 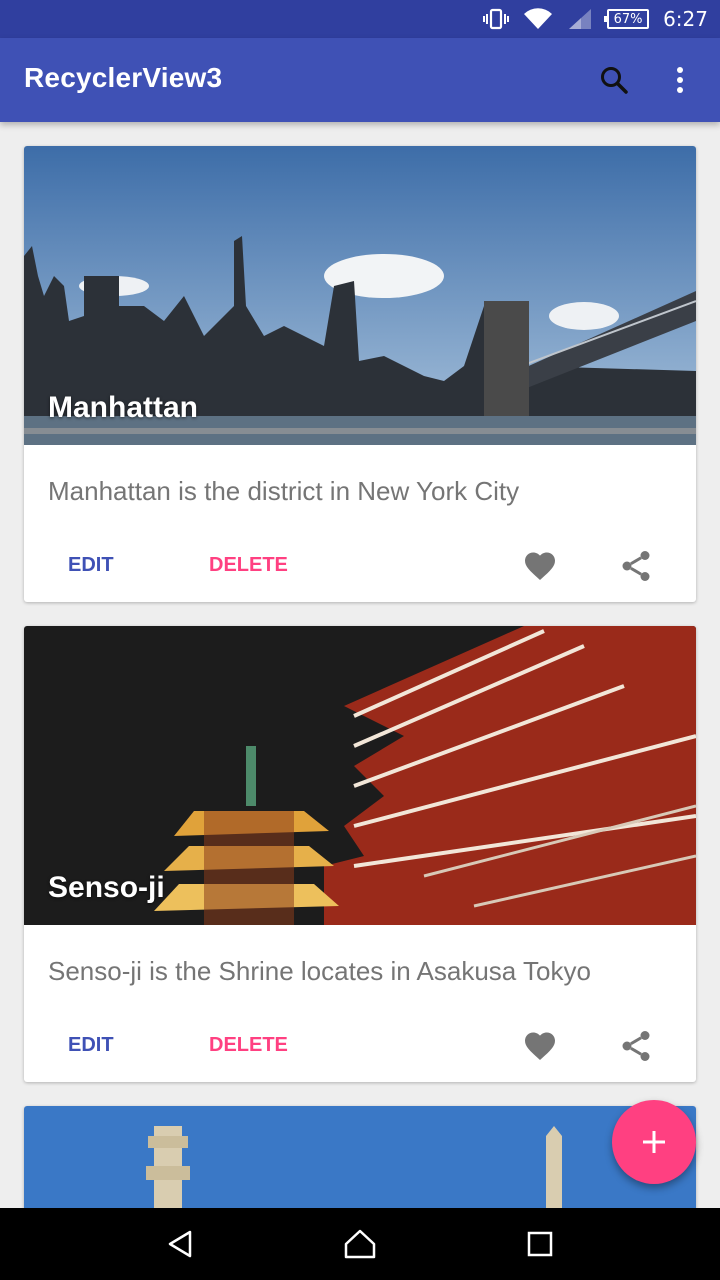 What do you see at coordinates (106, 887) in the screenshot?
I see `card-title: Senso-ji` at bounding box center [106, 887].